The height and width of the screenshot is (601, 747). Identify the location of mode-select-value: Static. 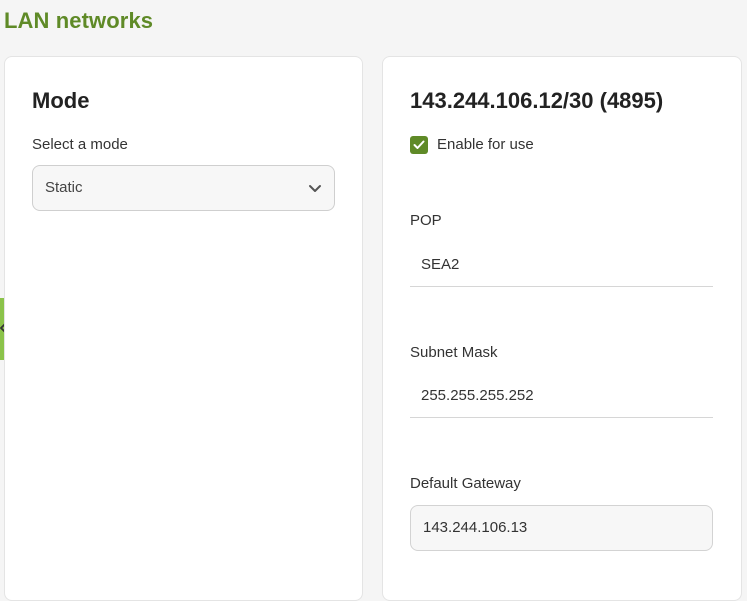
(64, 187).